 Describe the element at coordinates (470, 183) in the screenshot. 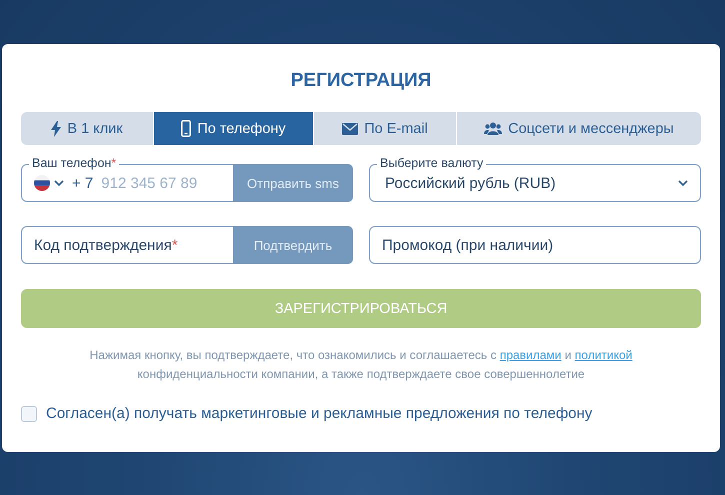

I see `currency-value: Российский рубль (RUB)` at that location.